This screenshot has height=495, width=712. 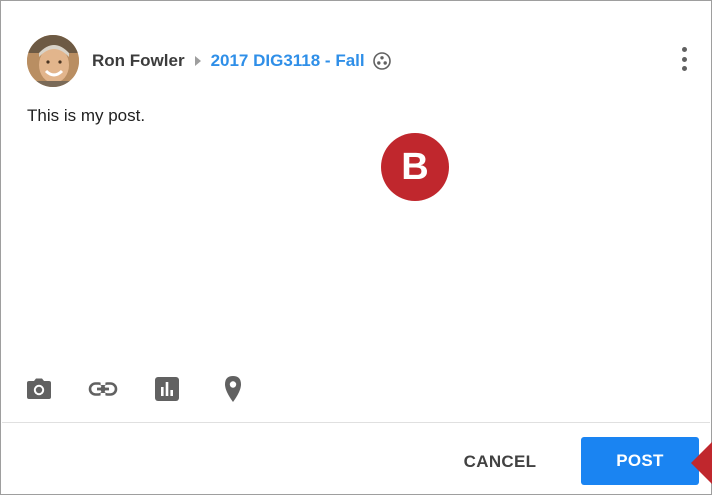 I want to click on callout-marker: B, so click(x=415, y=167).